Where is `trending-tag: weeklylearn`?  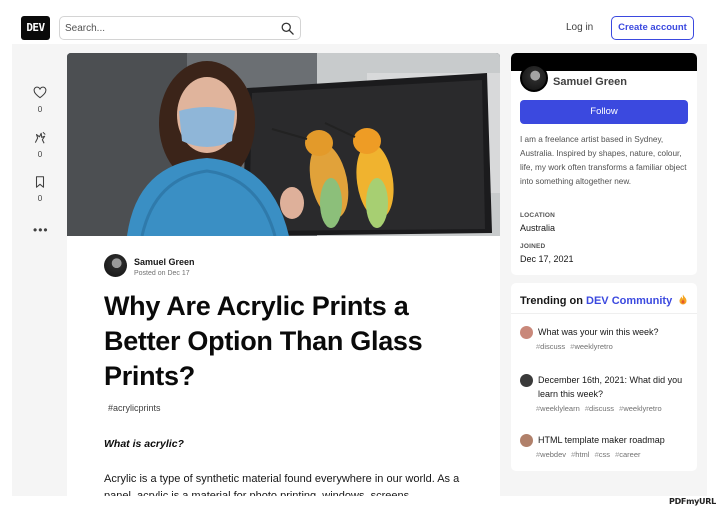 trending-tag: weeklylearn is located at coordinates (560, 408).